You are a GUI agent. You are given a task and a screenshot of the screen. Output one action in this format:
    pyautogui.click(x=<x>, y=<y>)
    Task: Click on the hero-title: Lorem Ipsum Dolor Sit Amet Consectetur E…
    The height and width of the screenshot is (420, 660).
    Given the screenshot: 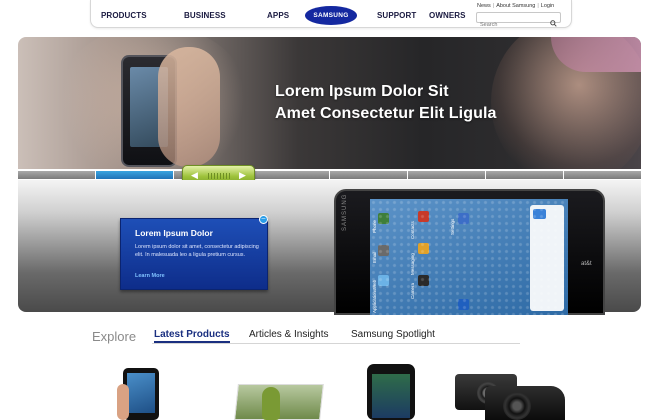 What is the action you would take?
    pyautogui.click(x=386, y=103)
    